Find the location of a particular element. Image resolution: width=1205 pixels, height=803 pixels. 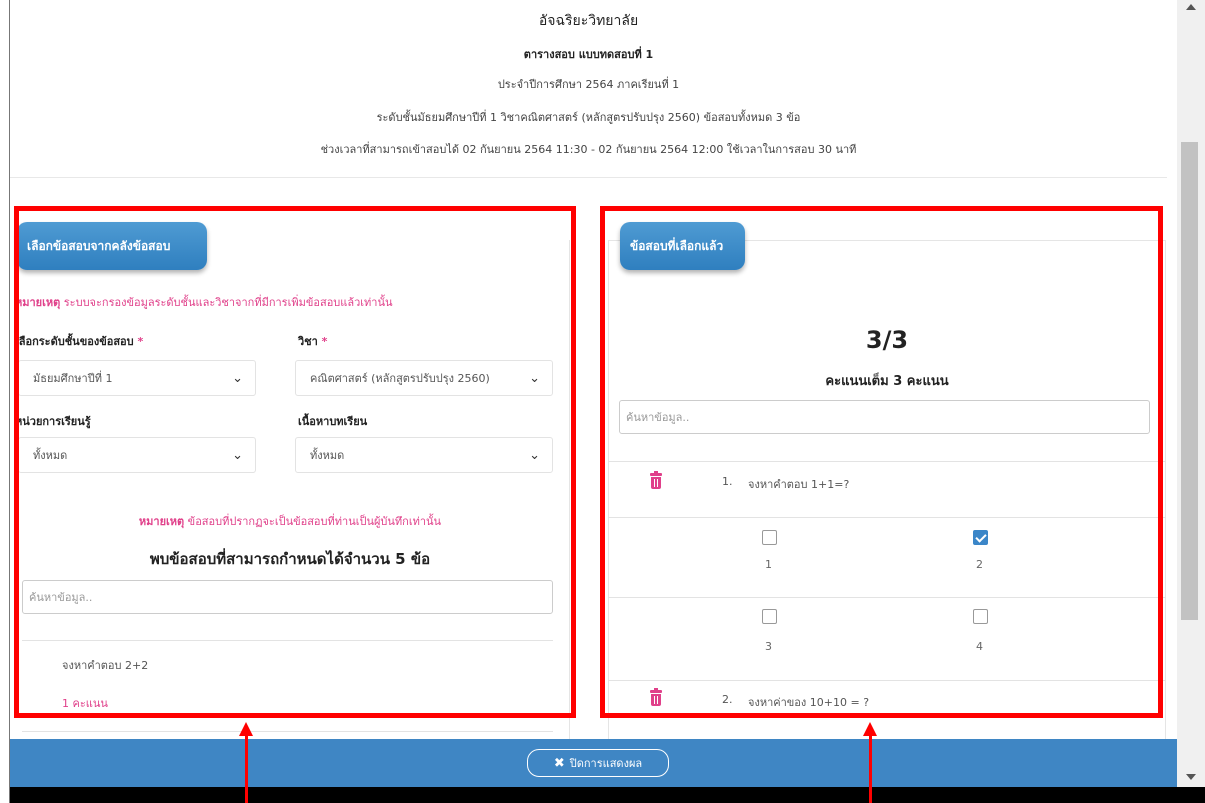

subject-label: วิชา * is located at coordinates (313, 341).